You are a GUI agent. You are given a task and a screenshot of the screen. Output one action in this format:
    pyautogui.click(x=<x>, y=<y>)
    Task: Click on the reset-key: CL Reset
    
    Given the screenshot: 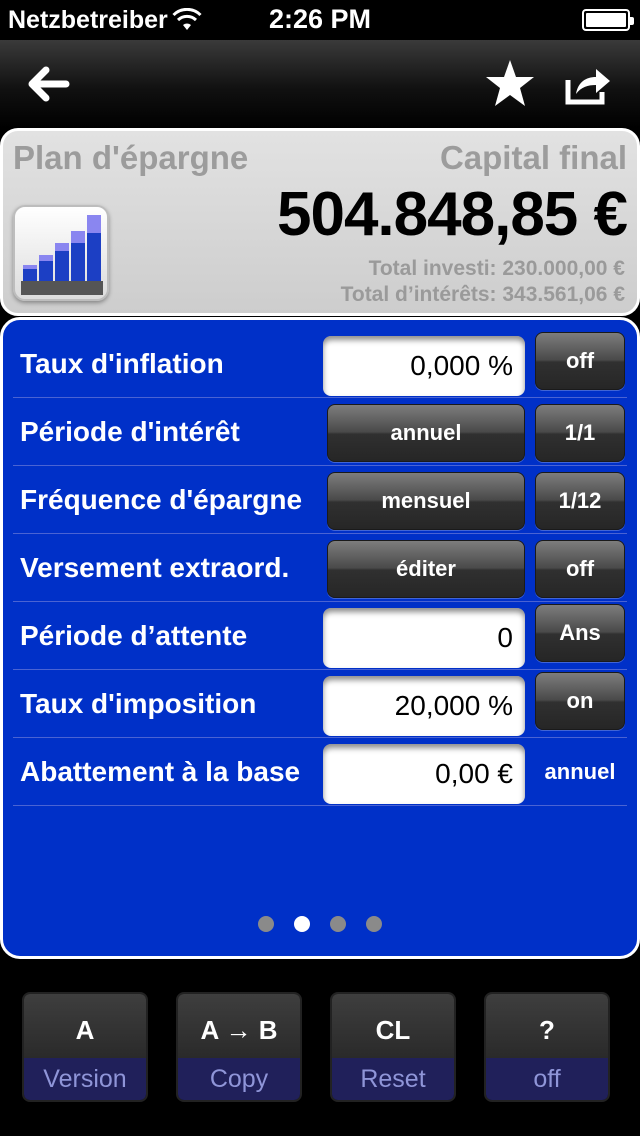 What is the action you would take?
    pyautogui.click(x=393, y=1047)
    